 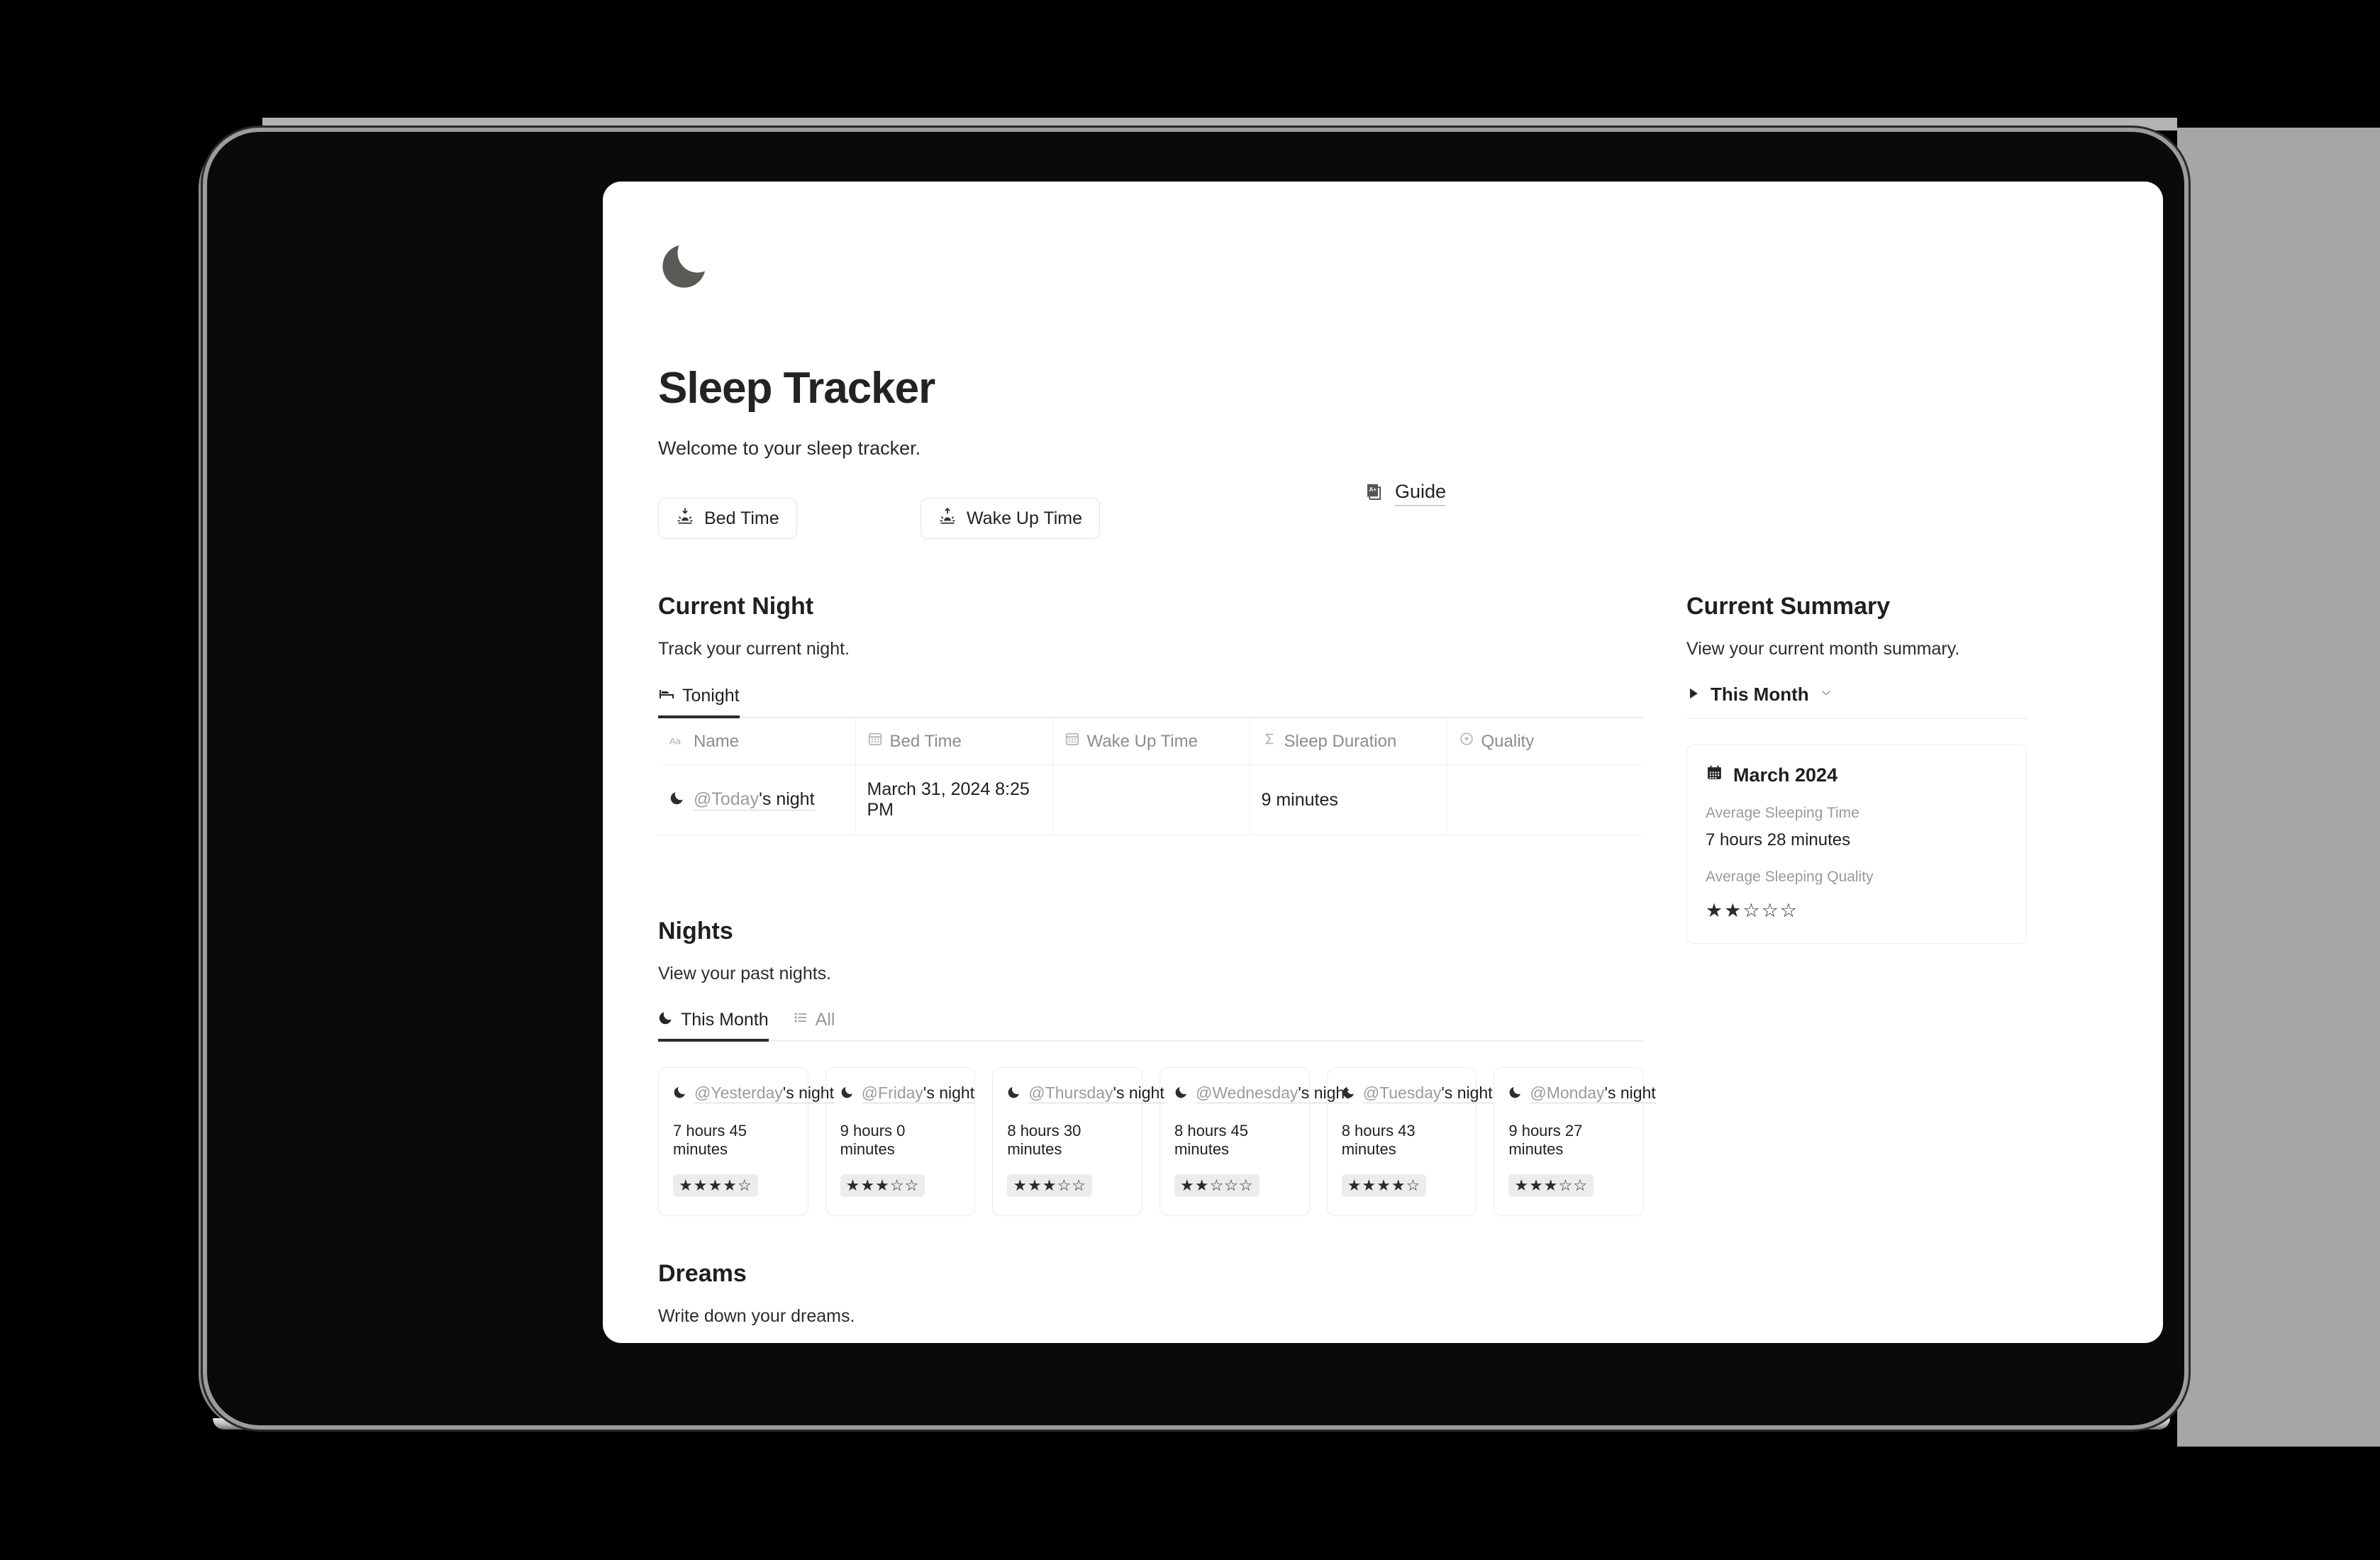 What do you see at coordinates (2278, 787) in the screenshot?
I see `backdrop-right-panel` at bounding box center [2278, 787].